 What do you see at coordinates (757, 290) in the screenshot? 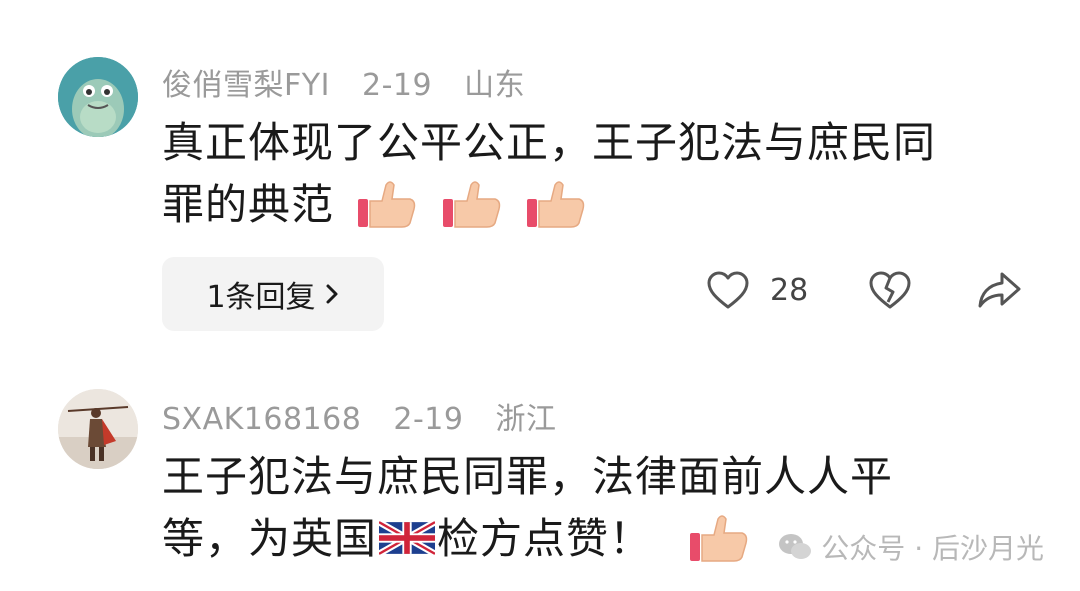
I see `like-button: 28` at bounding box center [757, 290].